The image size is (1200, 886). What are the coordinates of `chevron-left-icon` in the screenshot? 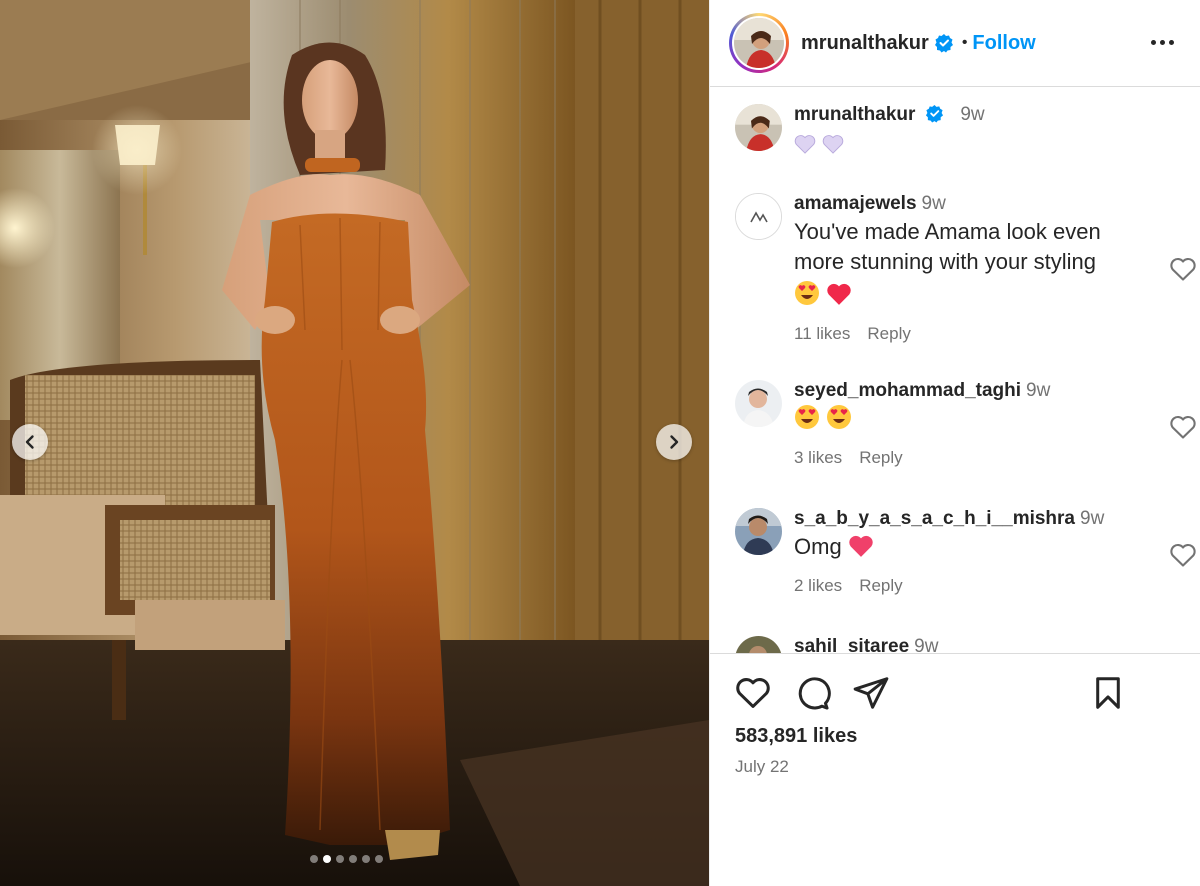 It's located at (29, 442).